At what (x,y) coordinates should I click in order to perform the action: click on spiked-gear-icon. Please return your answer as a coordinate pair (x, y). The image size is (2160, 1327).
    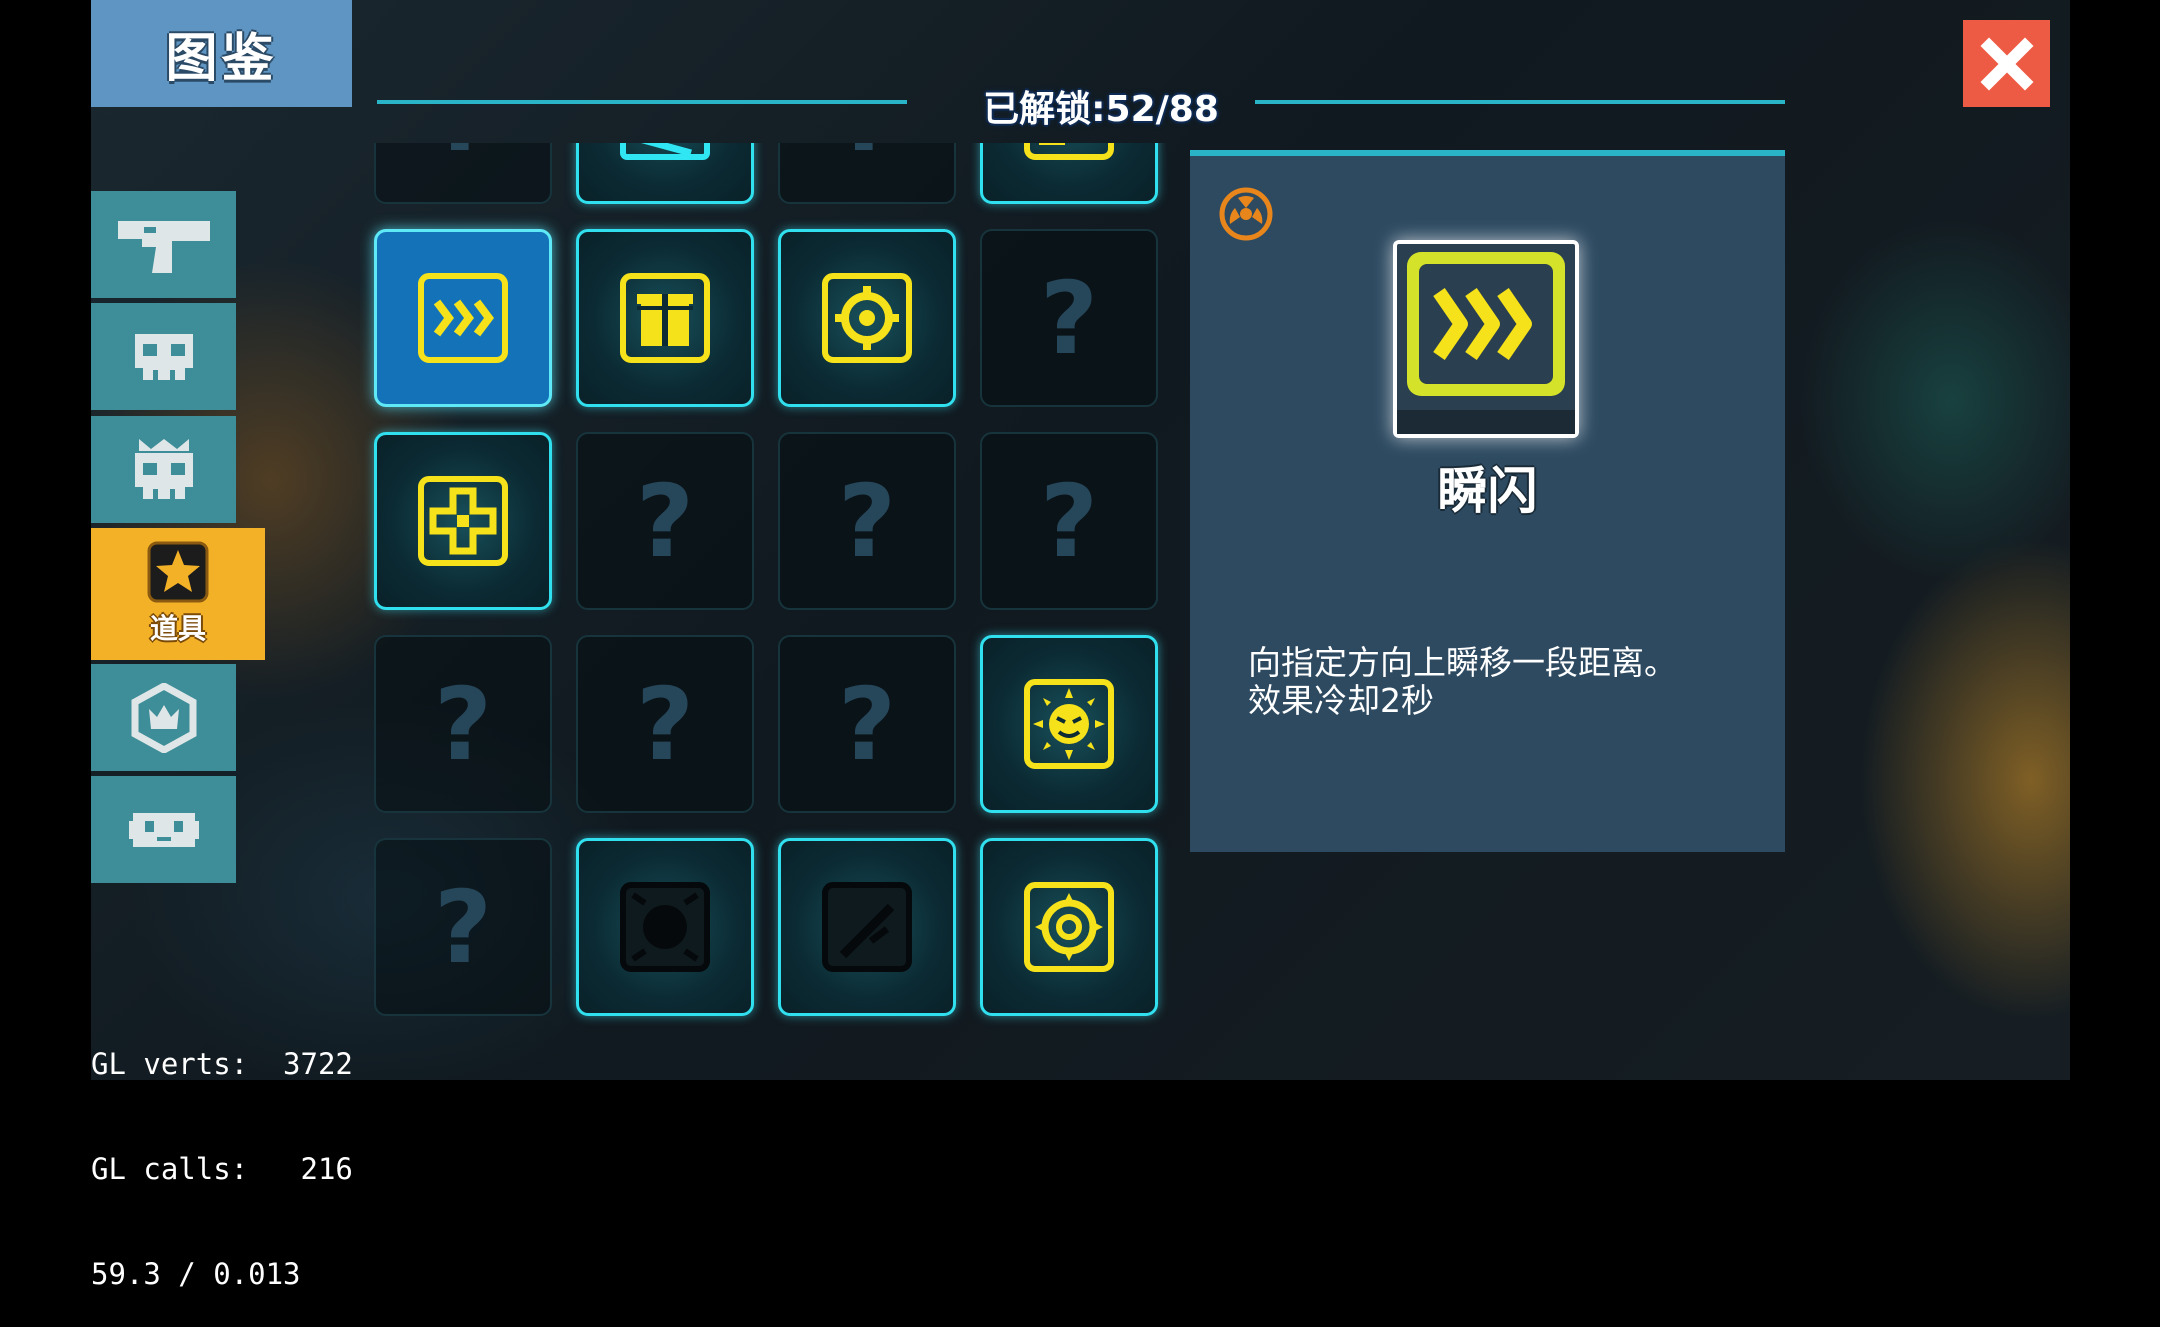
    Looking at the image, I should click on (1069, 927).